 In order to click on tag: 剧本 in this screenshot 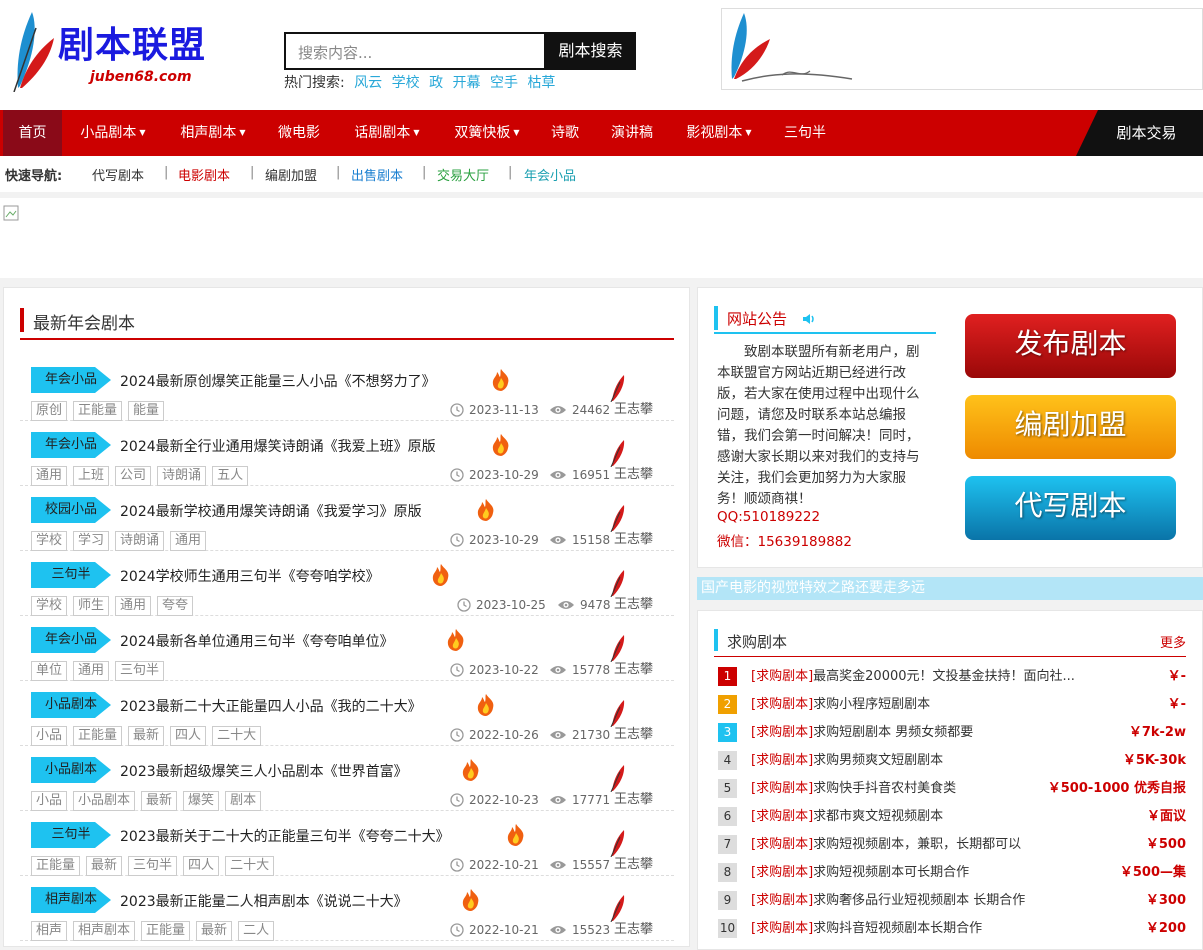, I will do `click(243, 801)`.